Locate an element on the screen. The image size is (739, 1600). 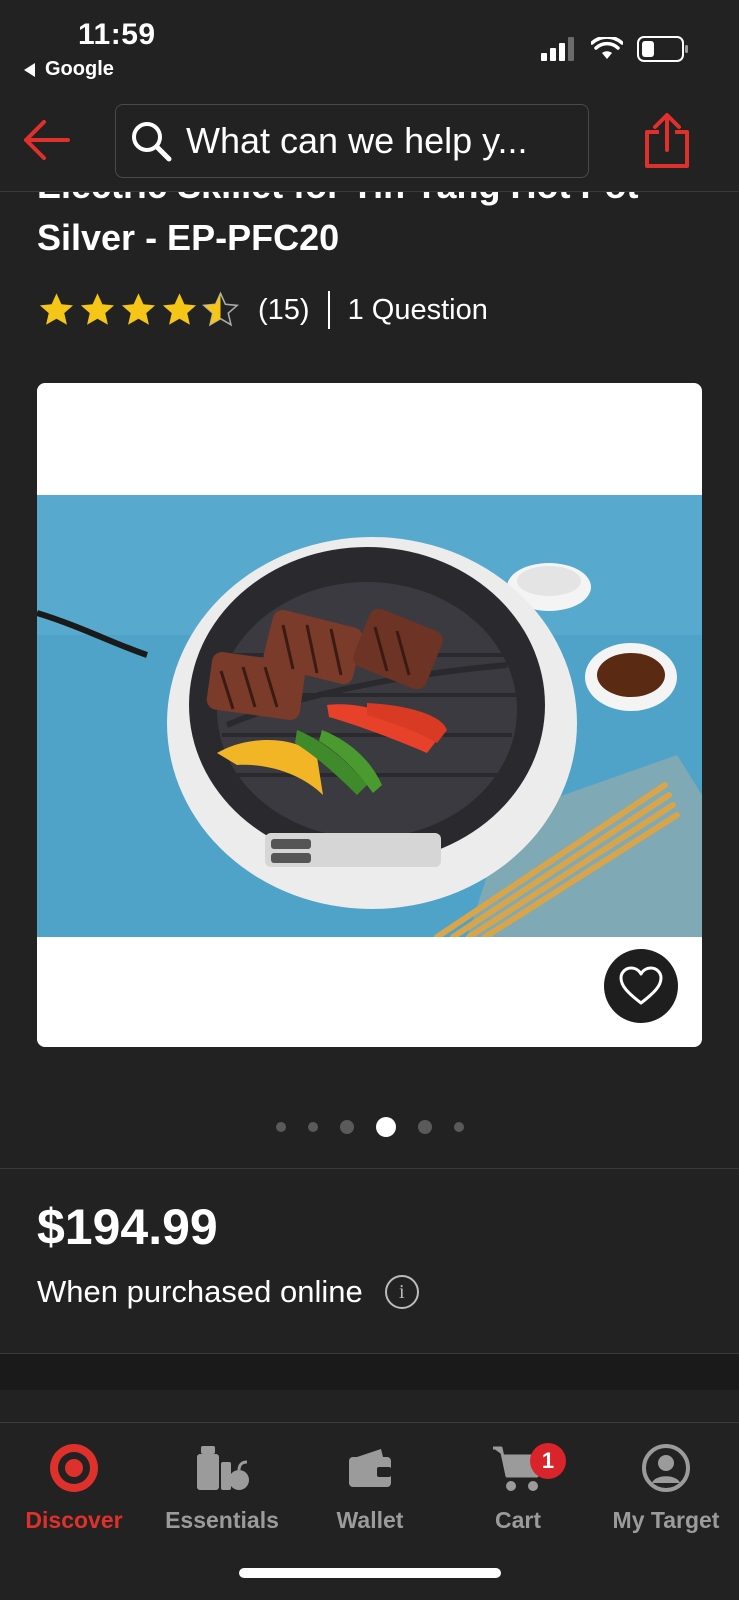
rating-row: (15) 1 Question is located at coordinates (262, 310).